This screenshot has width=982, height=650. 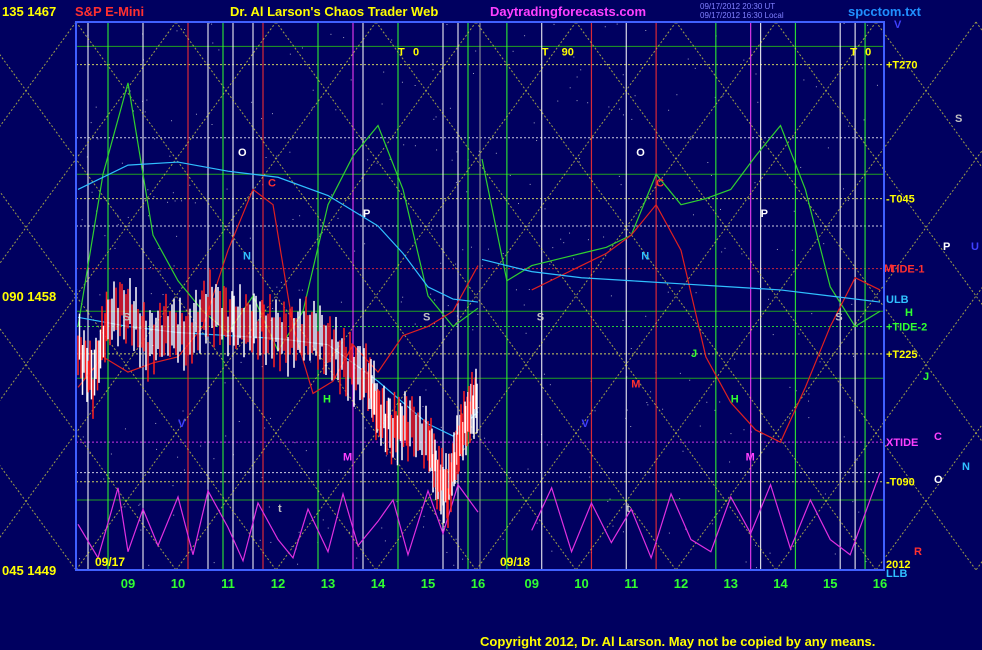 What do you see at coordinates (401, 52) in the screenshot?
I see `plot-letter: T` at bounding box center [401, 52].